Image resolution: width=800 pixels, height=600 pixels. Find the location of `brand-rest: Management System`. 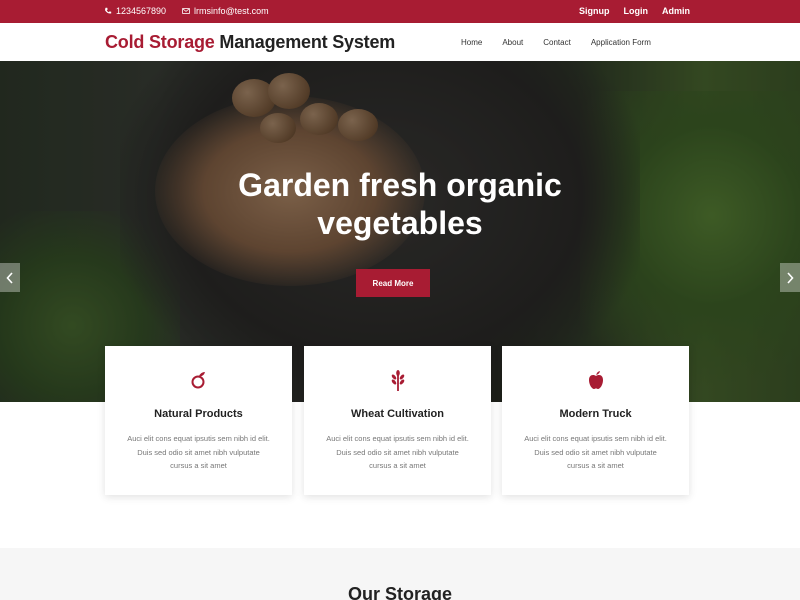

brand-rest: Management System is located at coordinates (305, 42).